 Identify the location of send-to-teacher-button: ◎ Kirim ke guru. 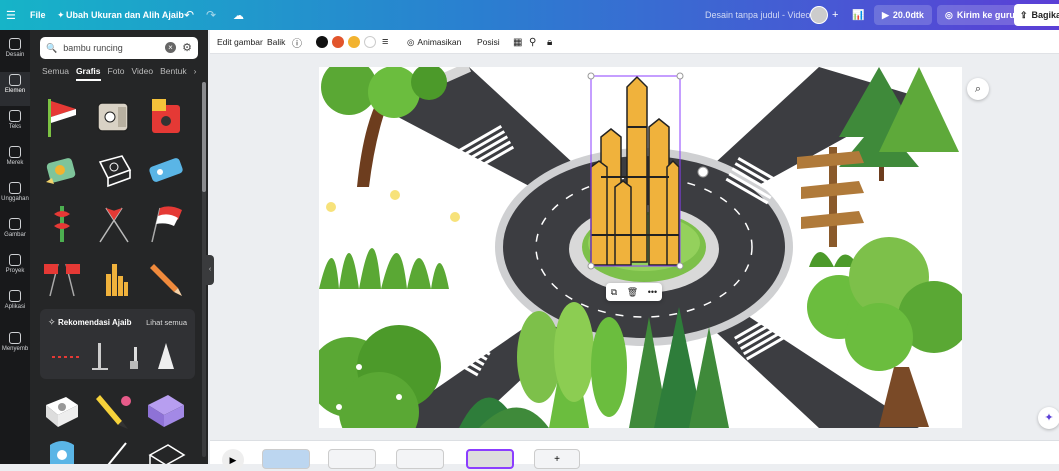
(980, 15).